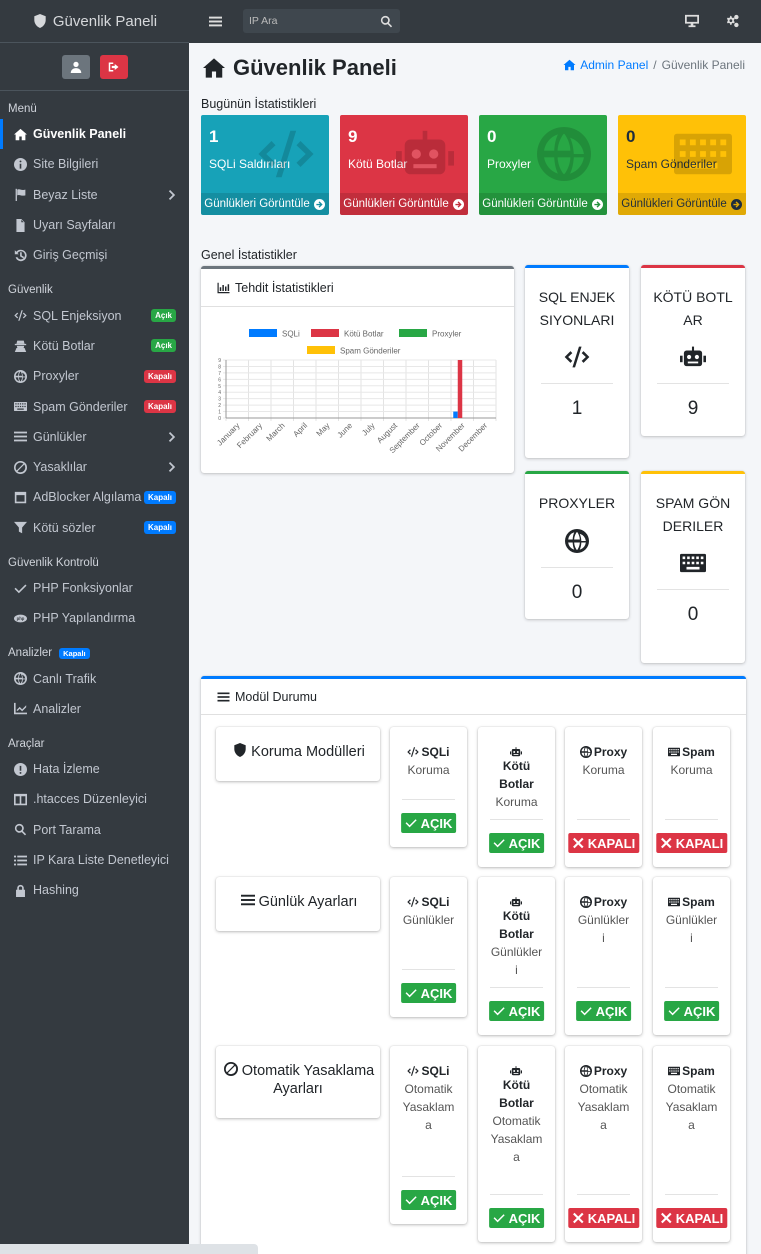 This screenshot has height=1254, width=761. What do you see at coordinates (75, 66) in the screenshot?
I see `profile-button` at bounding box center [75, 66].